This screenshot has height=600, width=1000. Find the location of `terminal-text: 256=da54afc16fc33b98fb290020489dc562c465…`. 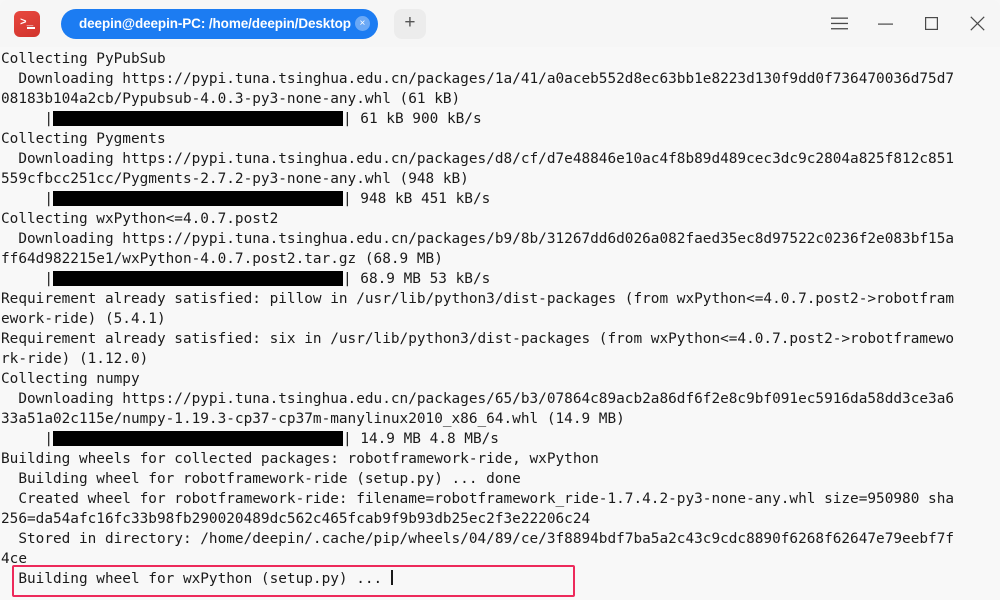

terminal-text: 256=da54afc16fc33b98fb290020489dc562c465… is located at coordinates (296, 519).